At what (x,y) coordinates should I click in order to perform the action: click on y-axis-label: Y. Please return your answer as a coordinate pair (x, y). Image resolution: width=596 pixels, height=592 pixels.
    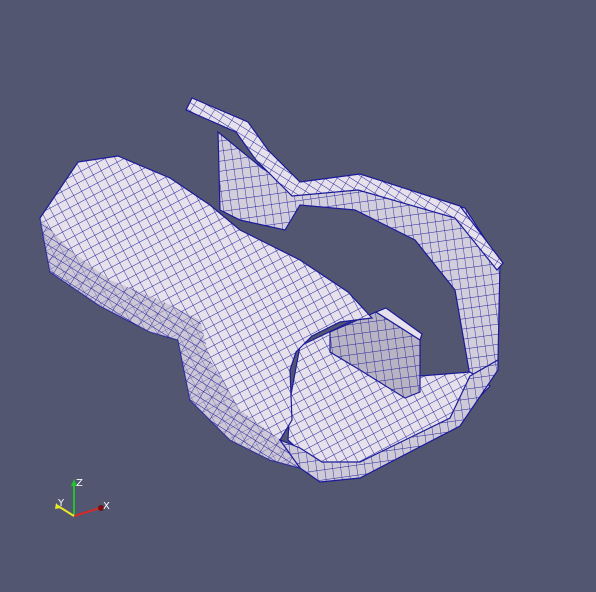
    Looking at the image, I should click on (61, 503).